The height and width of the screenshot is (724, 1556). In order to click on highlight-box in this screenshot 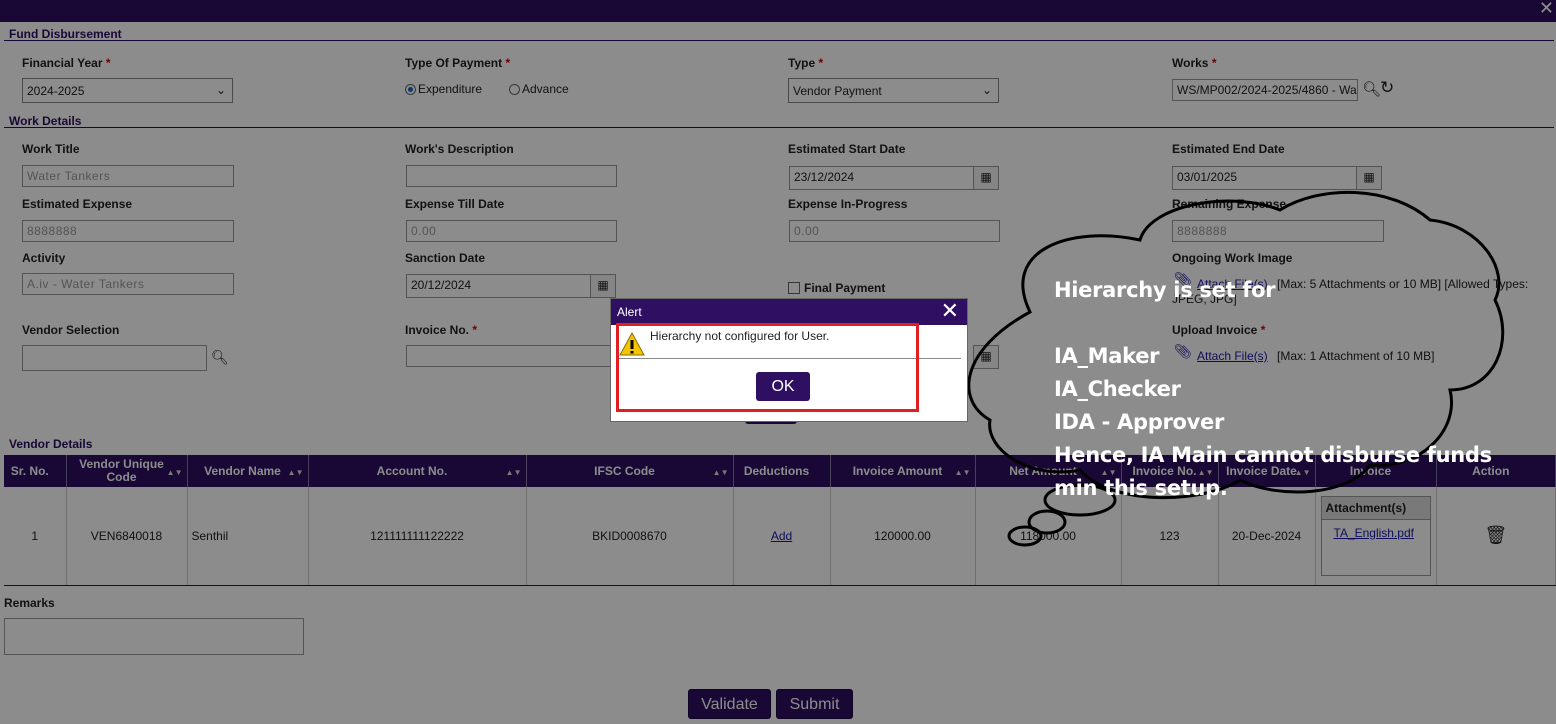, I will do `click(767, 367)`.